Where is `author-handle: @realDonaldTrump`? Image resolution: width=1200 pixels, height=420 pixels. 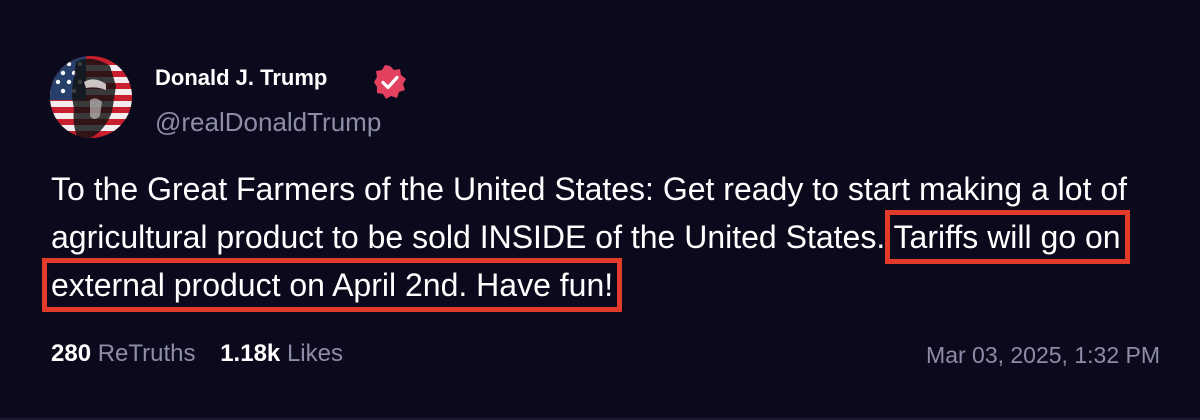
author-handle: @realDonaldTrump is located at coordinates (268, 122).